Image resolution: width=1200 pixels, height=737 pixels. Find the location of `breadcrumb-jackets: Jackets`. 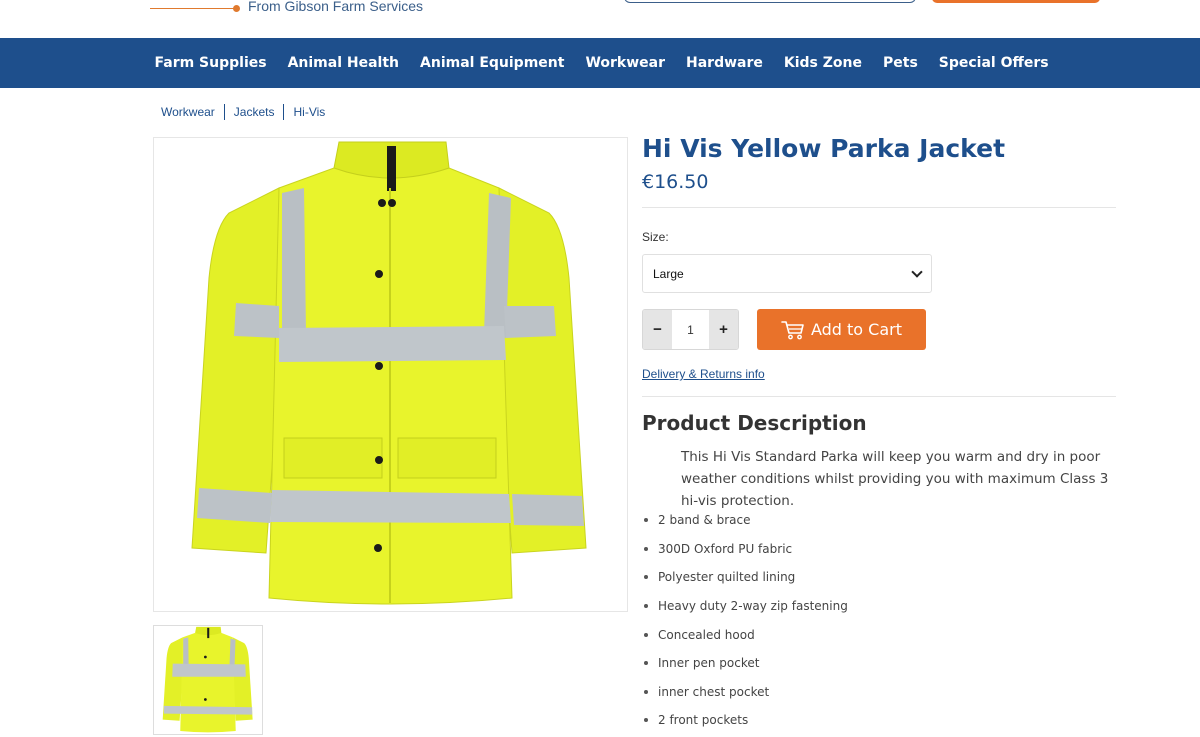

breadcrumb-jackets: Jackets is located at coordinates (254, 112).